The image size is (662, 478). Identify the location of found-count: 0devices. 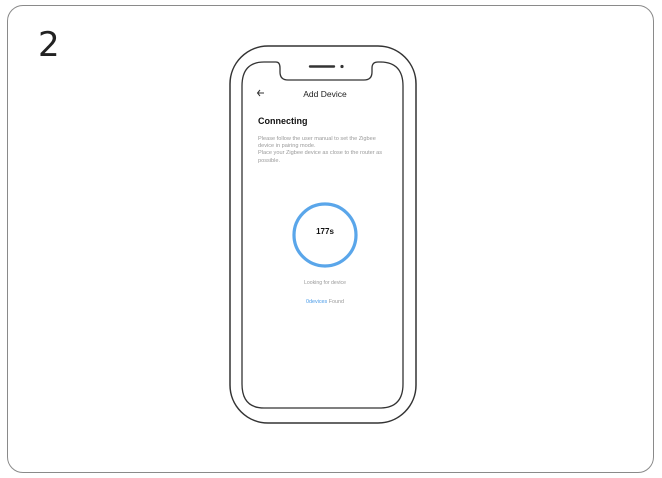
(316, 302).